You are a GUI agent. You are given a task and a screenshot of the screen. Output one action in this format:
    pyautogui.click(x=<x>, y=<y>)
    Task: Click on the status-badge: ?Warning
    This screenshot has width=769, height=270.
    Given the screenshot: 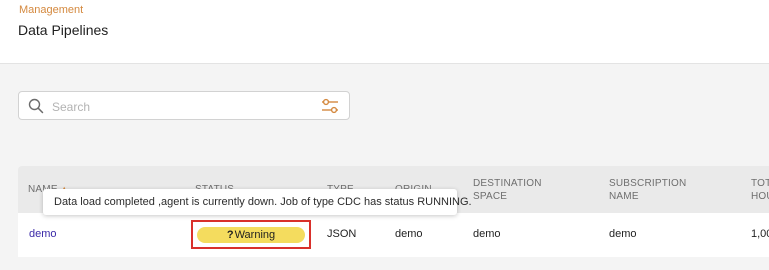 What is the action you would take?
    pyautogui.click(x=251, y=235)
    